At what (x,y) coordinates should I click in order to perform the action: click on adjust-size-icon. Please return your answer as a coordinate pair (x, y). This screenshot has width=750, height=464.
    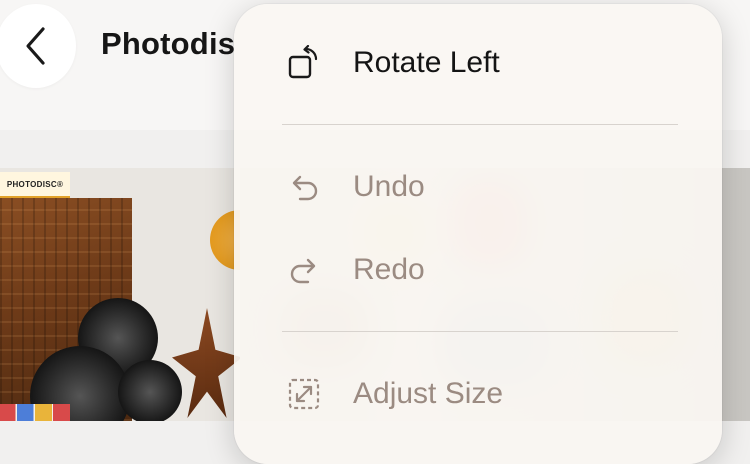
    Looking at the image, I should click on (304, 394).